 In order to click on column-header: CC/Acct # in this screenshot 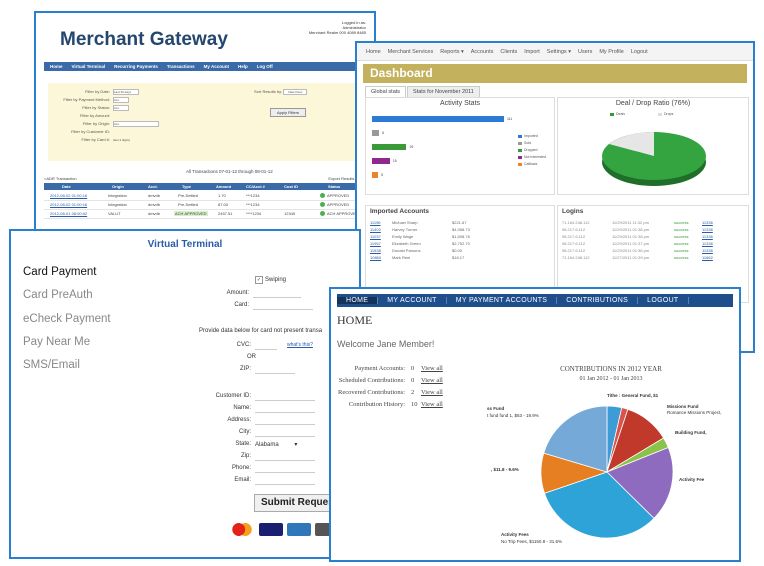, I will do `click(255, 186)`.